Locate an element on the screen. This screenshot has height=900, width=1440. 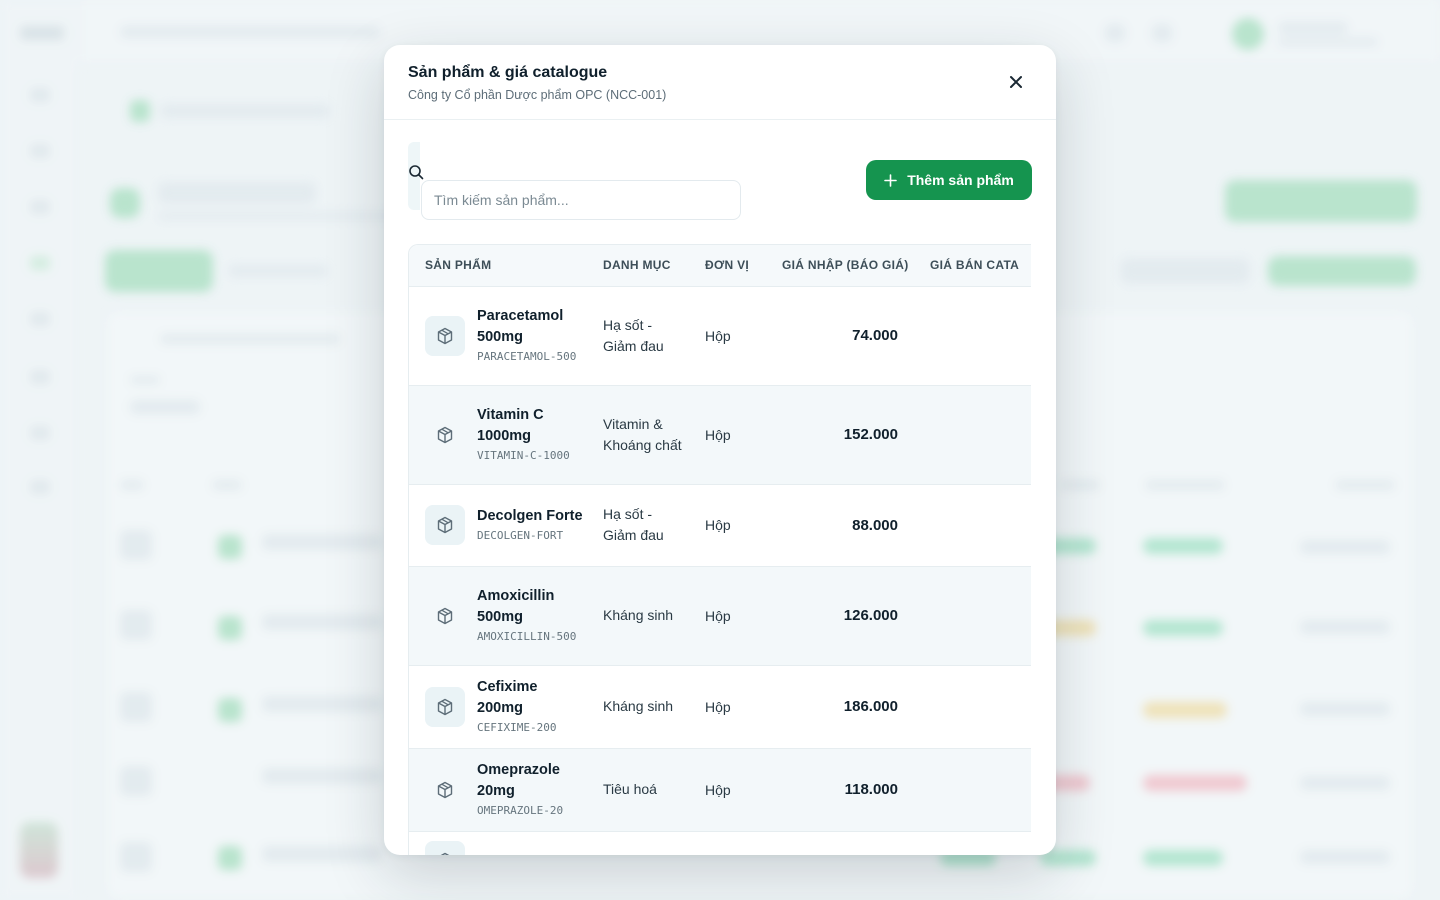
header-import-price: GIÁ NHẬP (BÁO GIÁ) is located at coordinates (840, 266).